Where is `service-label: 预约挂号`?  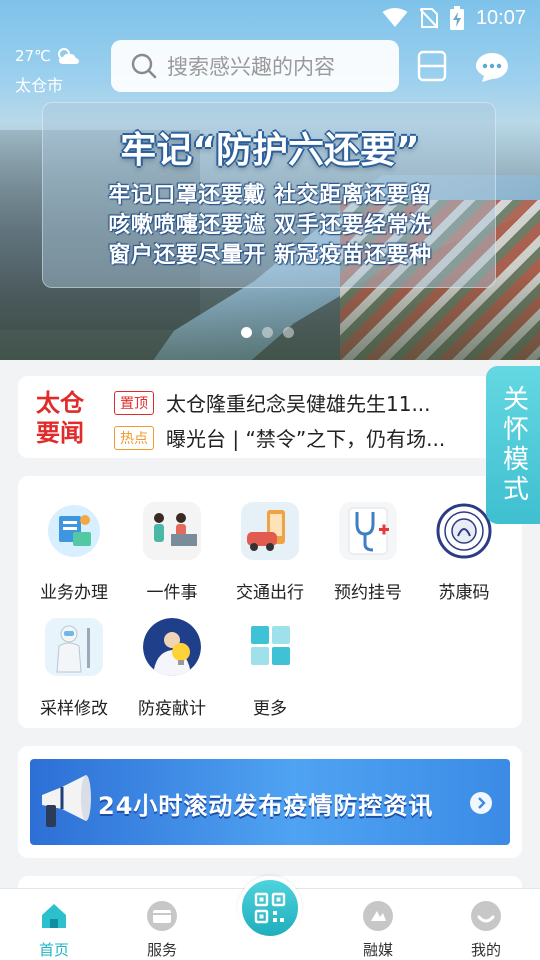 service-label: 预约挂号 is located at coordinates (368, 593).